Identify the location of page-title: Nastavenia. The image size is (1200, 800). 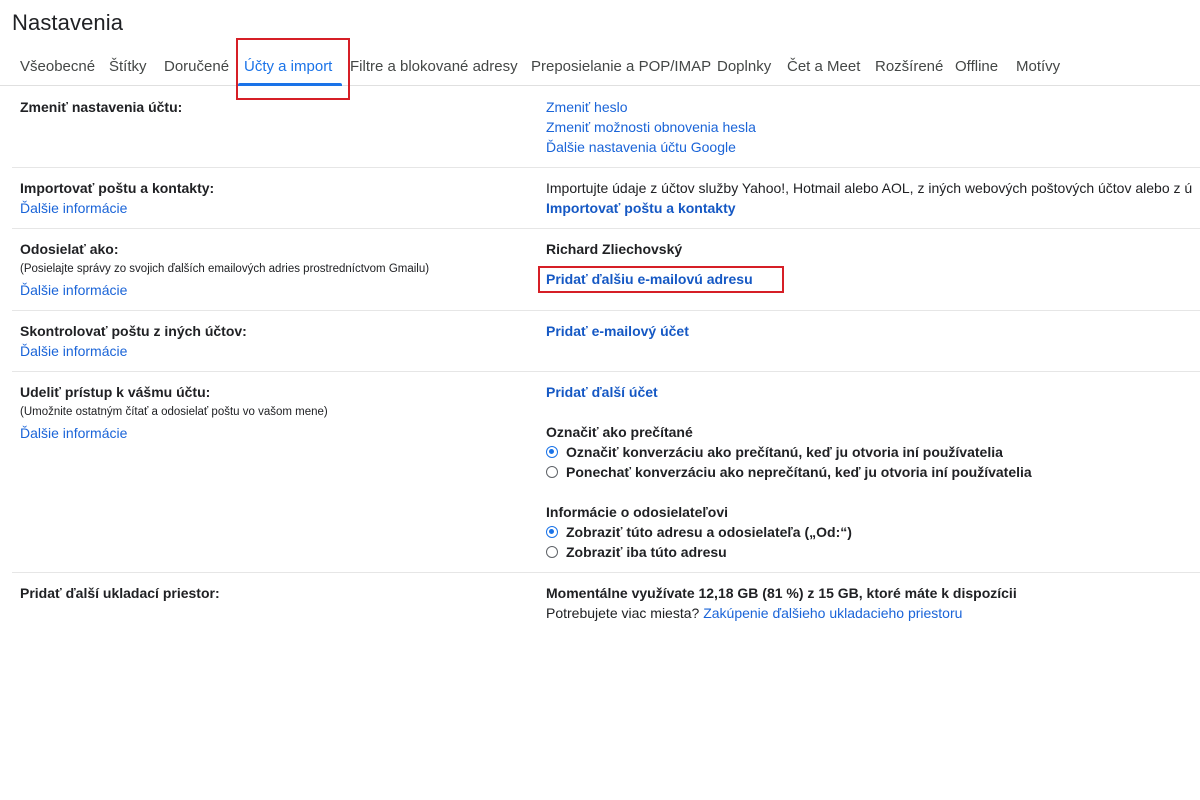
(68, 22).